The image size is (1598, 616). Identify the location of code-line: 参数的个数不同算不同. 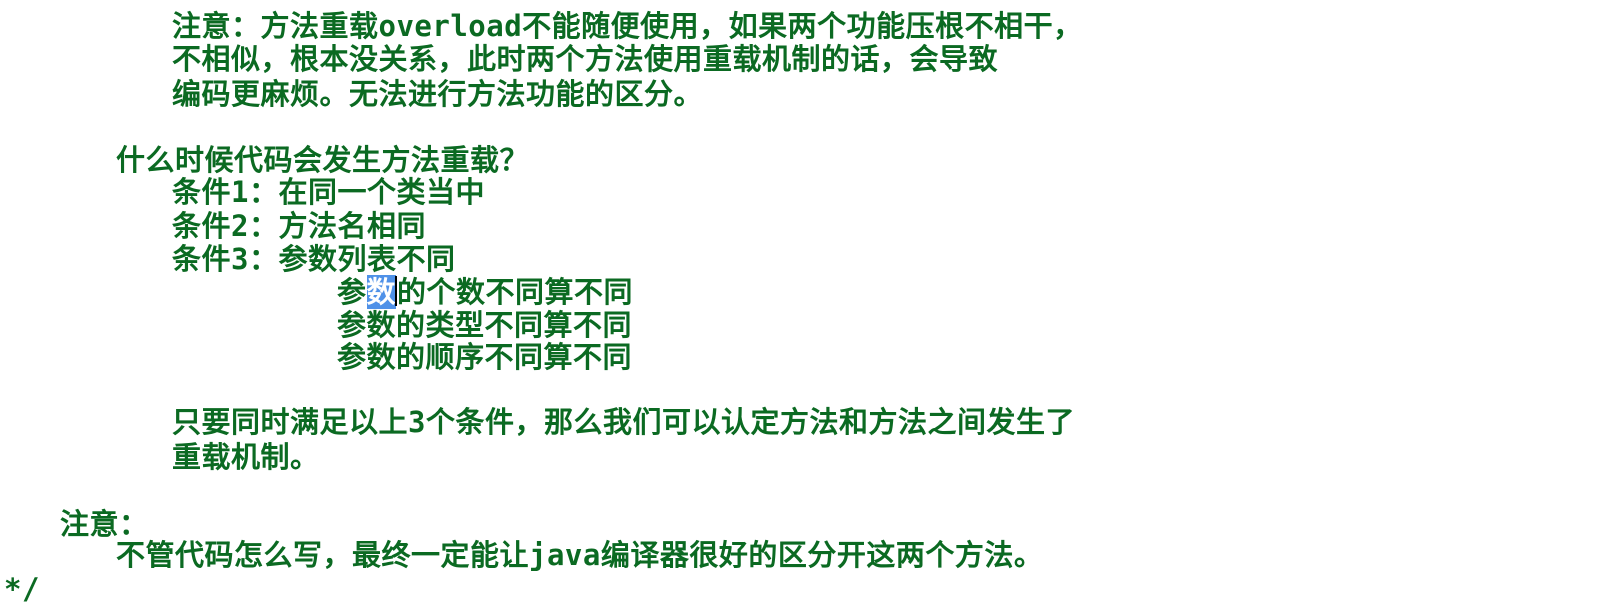
(485, 292).